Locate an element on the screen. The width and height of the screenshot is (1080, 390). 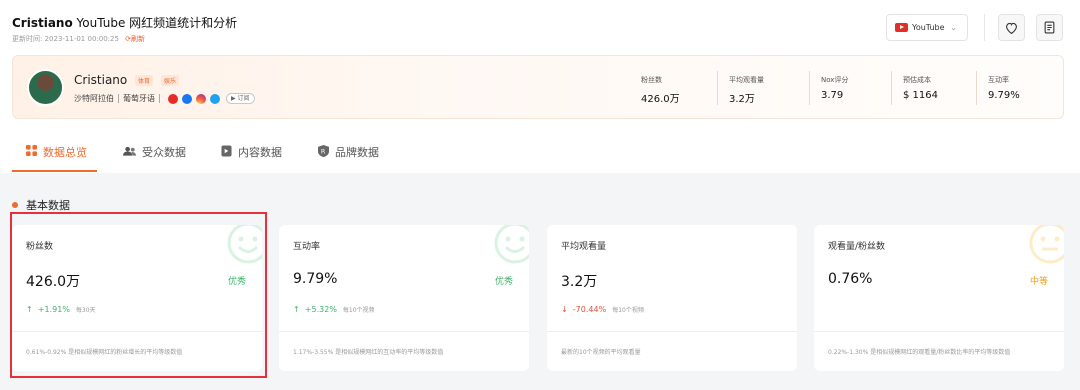
profile-meta: 沙特阿拉伯 葡萄牙语 ▶ 订阅 is located at coordinates (164, 98).